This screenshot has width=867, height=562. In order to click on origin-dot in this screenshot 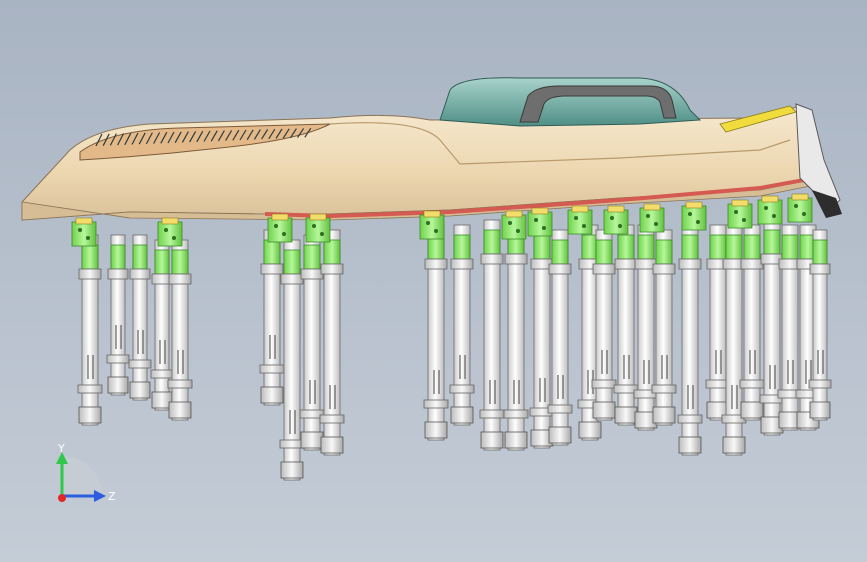, I will do `click(62, 498)`.